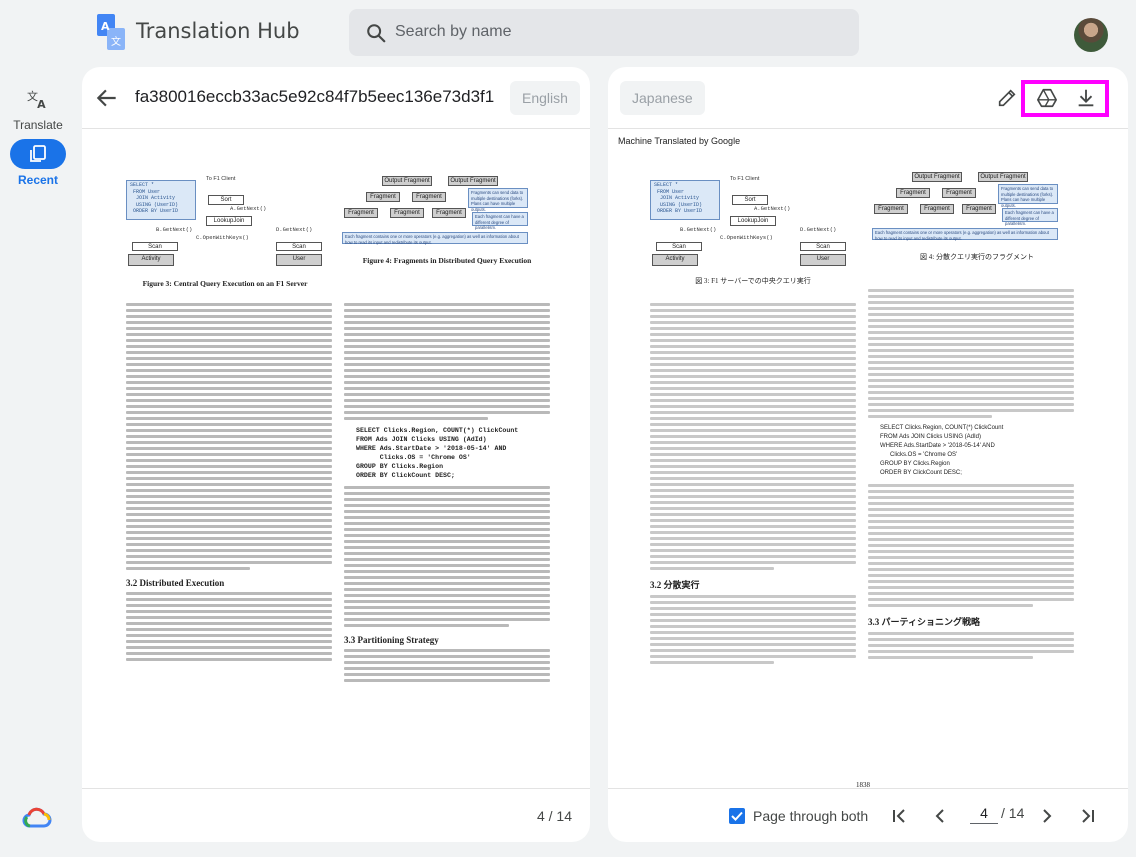 The height and width of the screenshot is (857, 1136). Describe the element at coordinates (218, 31) in the screenshot. I see `app-title: Translation Hub` at that location.